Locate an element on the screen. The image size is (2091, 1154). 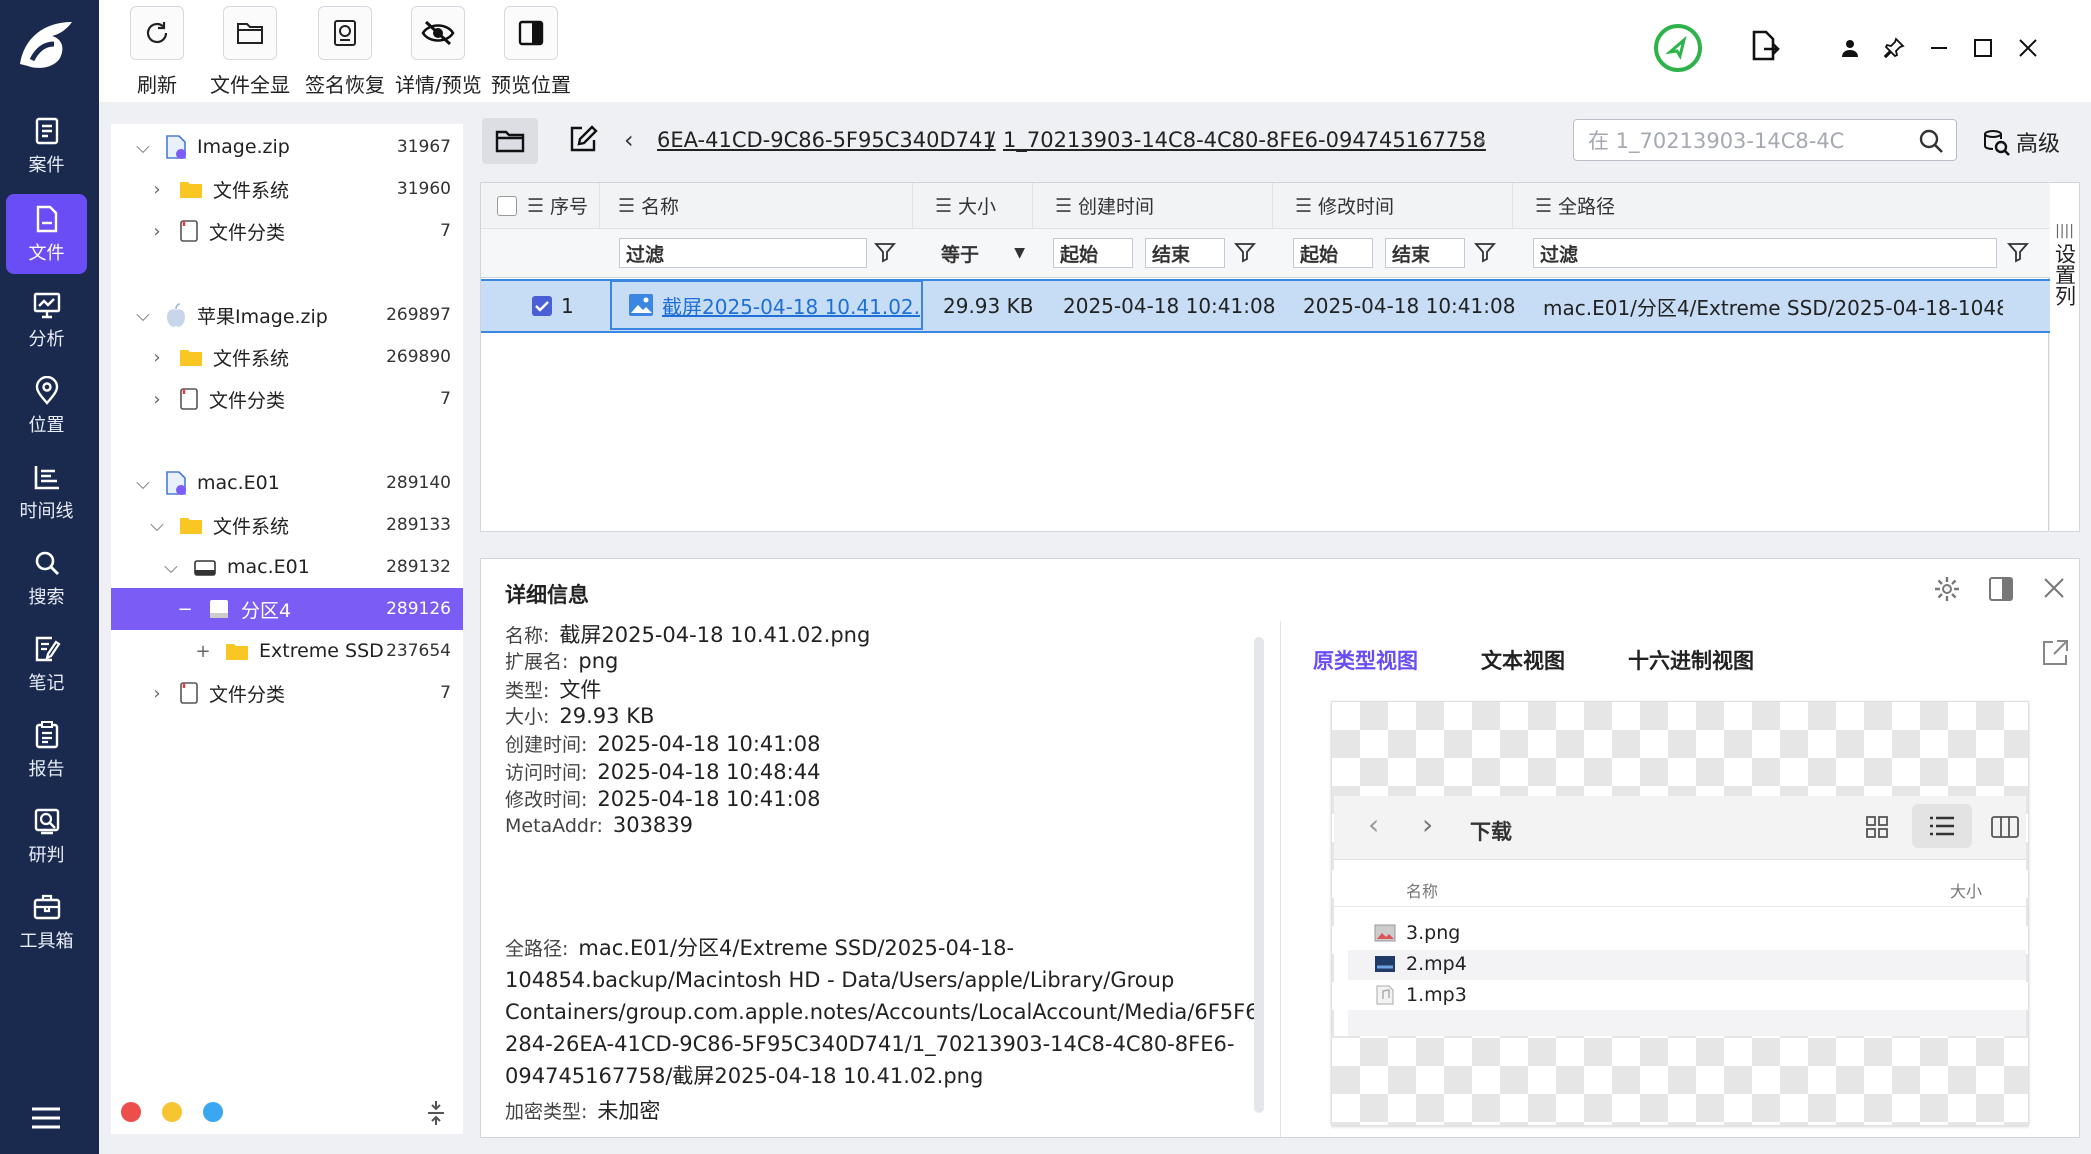
tree-item-apple-image-zip: ⌵ 苹果Image.zip 269897 is located at coordinates (287, 315).